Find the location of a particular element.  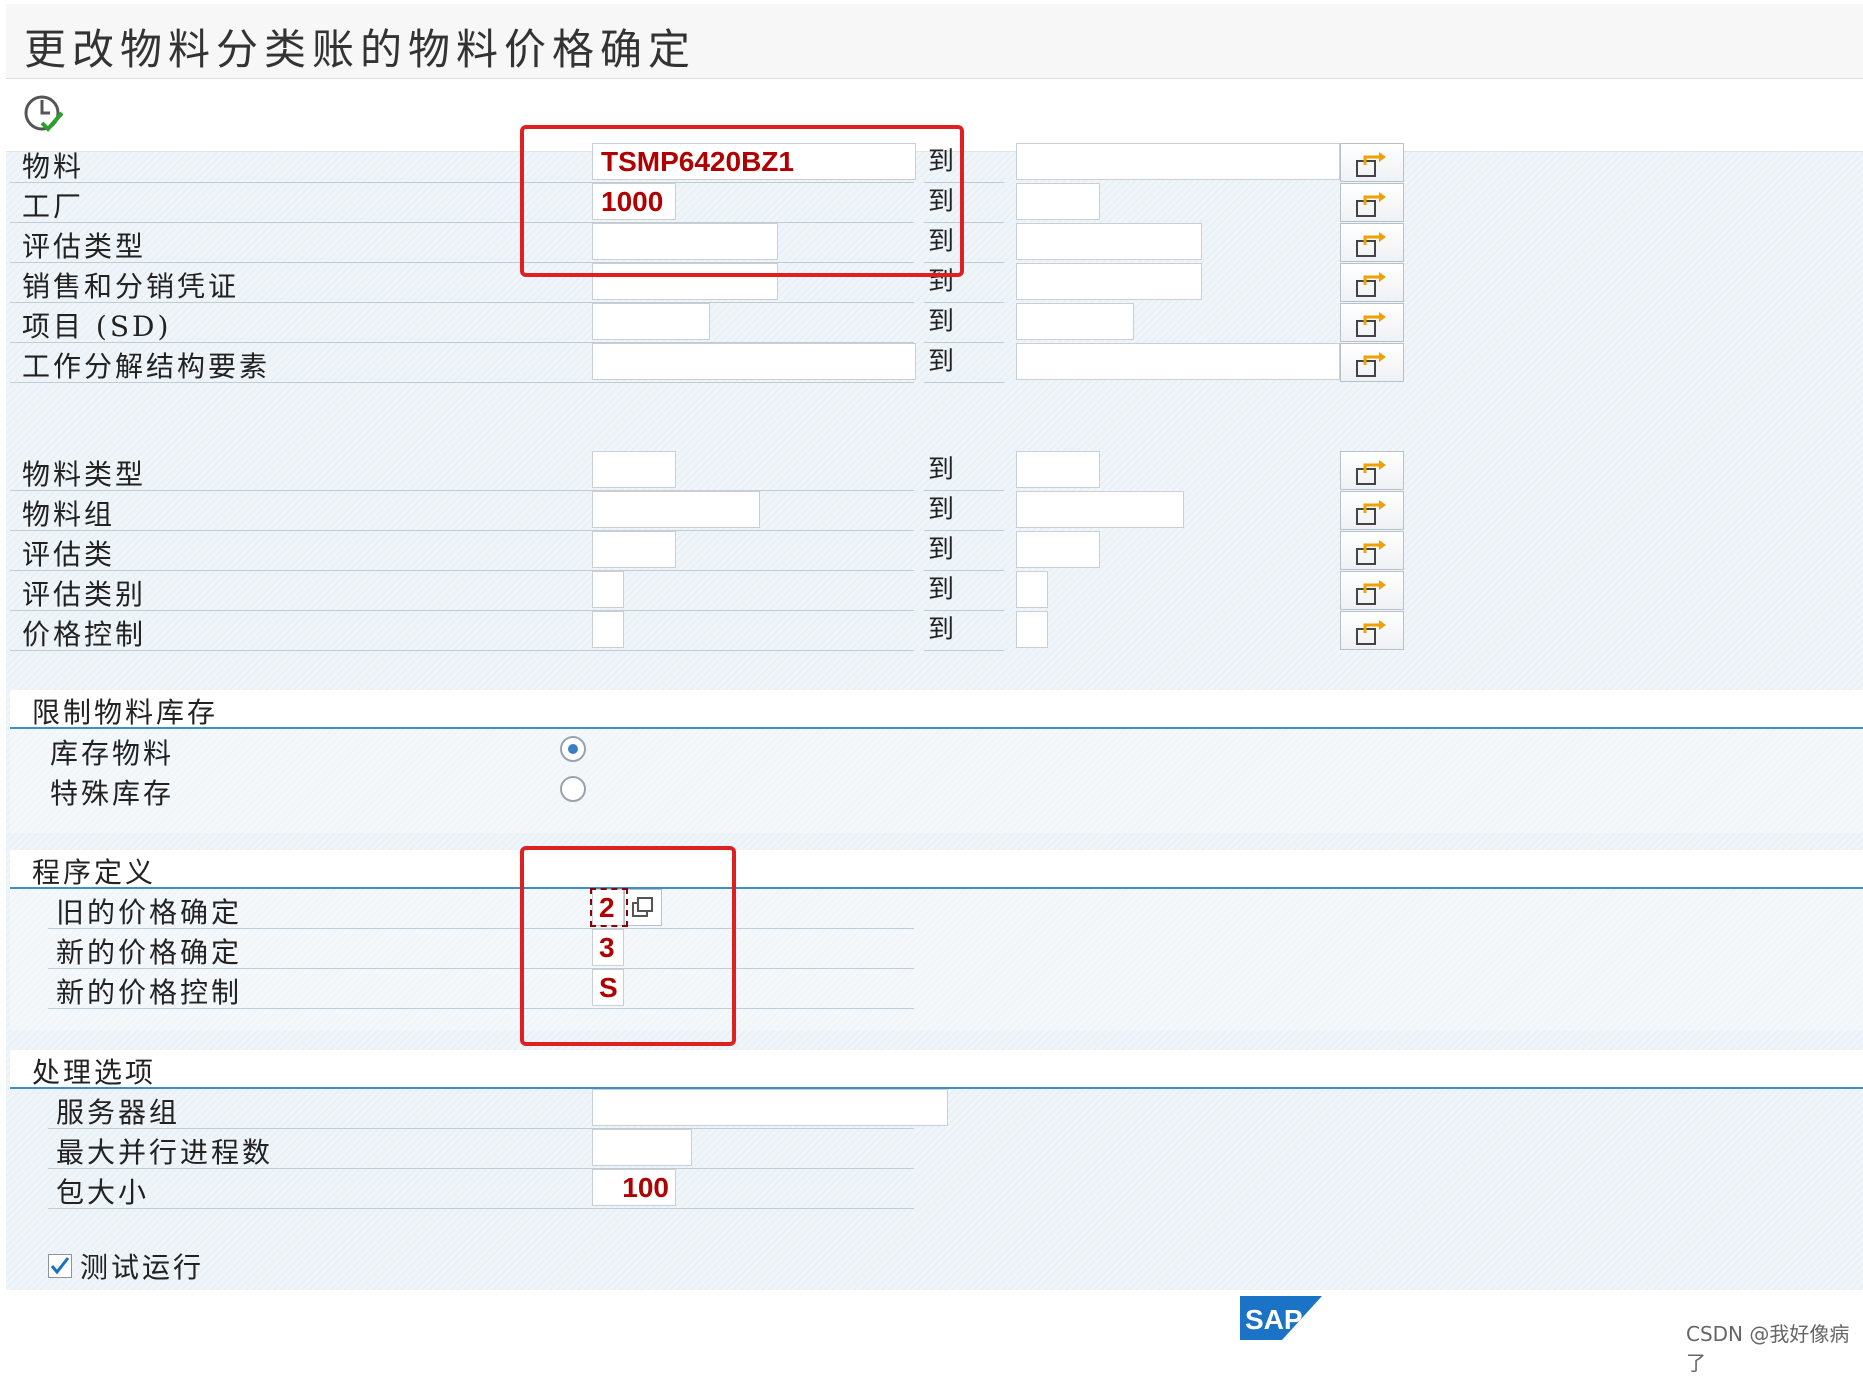

program-definition-header: 程序定义 is located at coordinates (936, 869).